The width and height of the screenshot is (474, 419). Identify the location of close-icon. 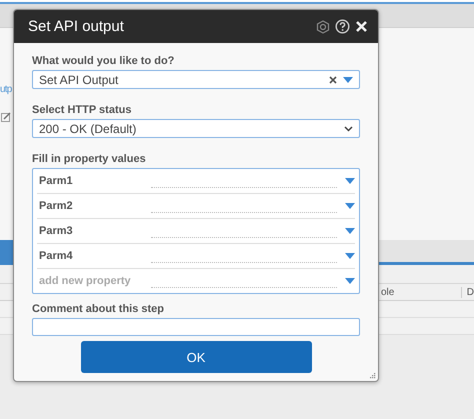
(361, 26).